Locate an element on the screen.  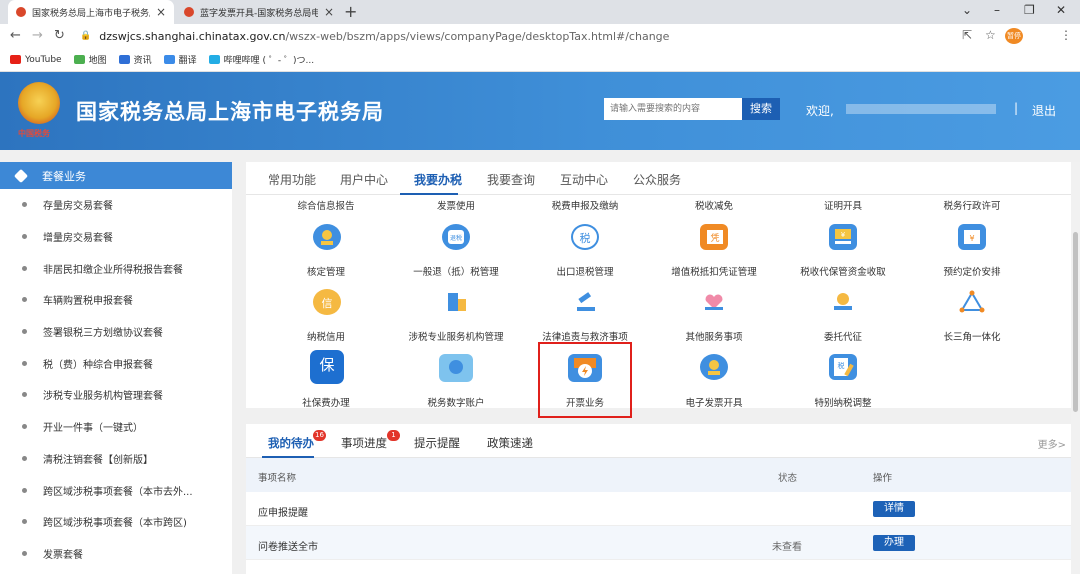
service-item-label: 证明开具 is located at coordinates (843, 205).